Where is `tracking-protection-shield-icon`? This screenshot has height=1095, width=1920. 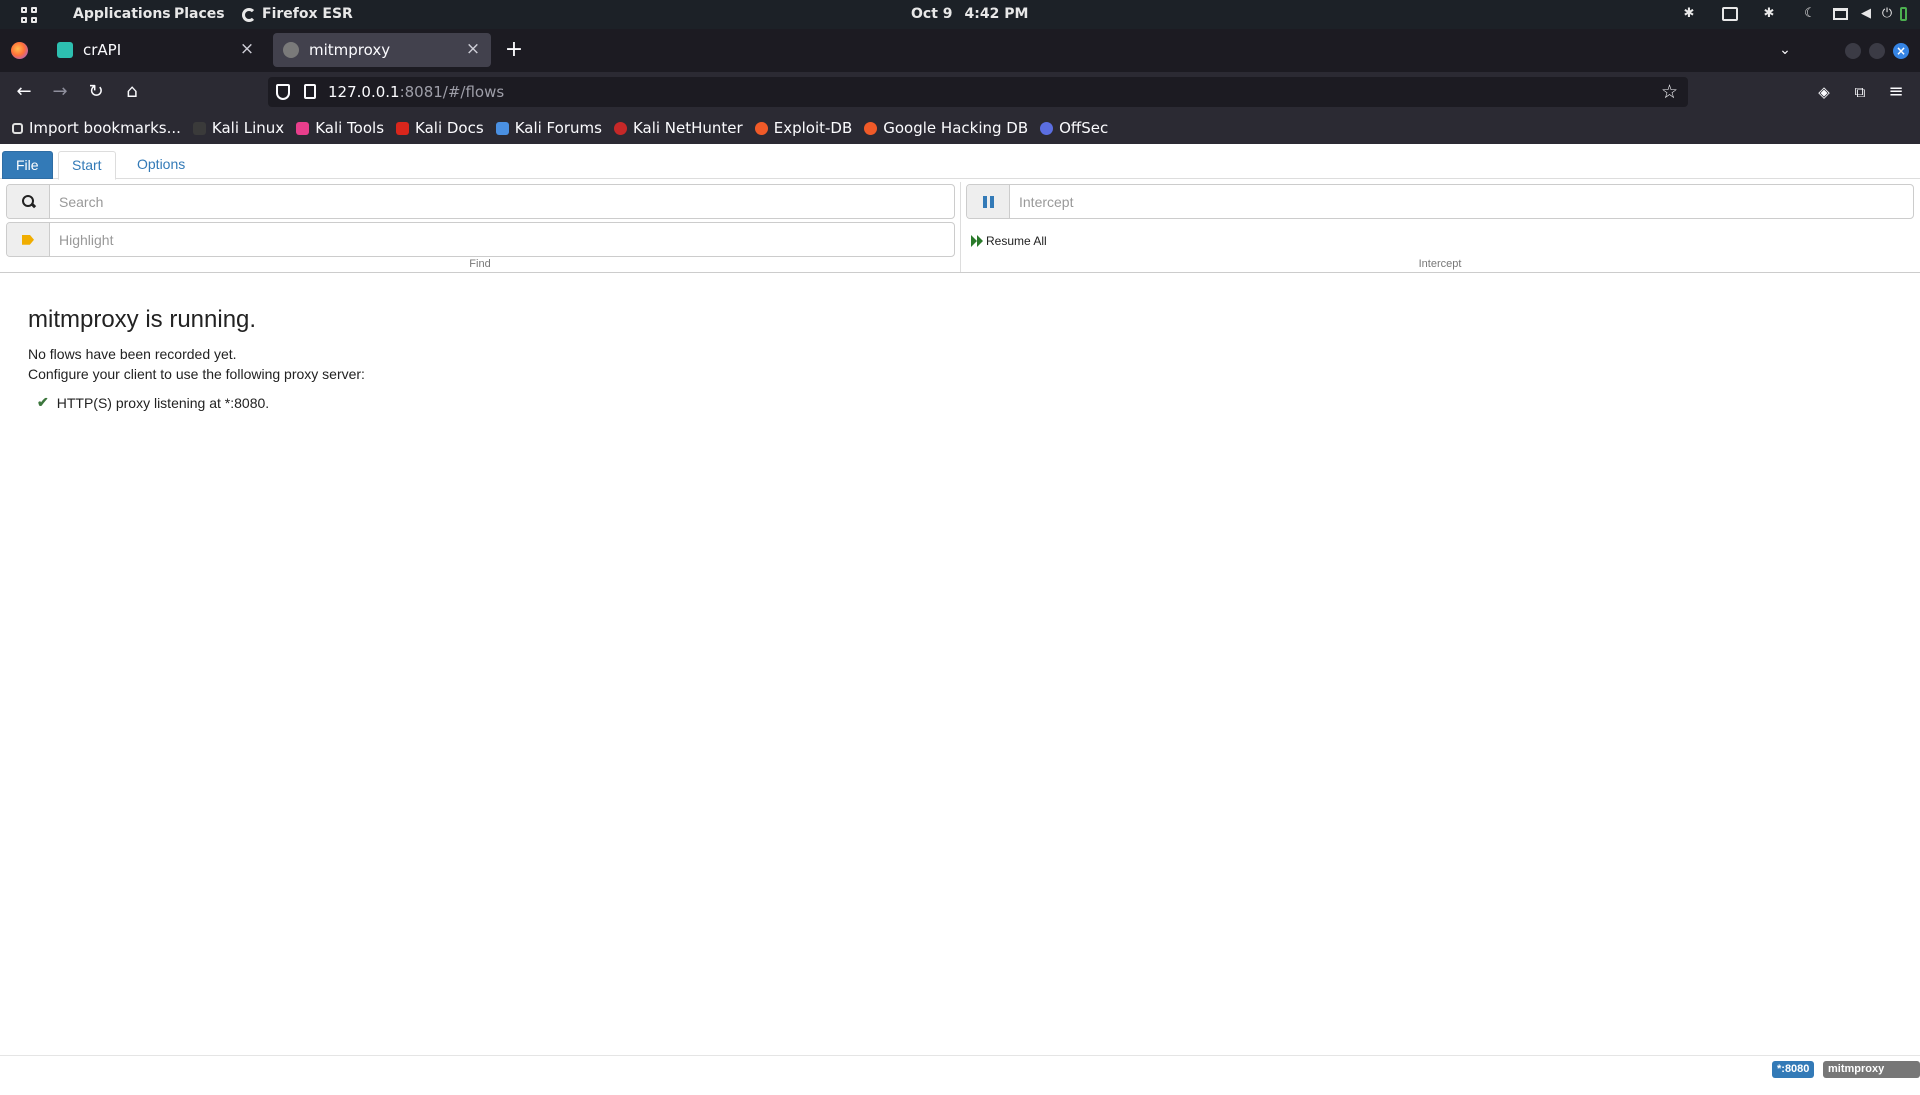
tracking-protection-shield-icon is located at coordinates (283, 92).